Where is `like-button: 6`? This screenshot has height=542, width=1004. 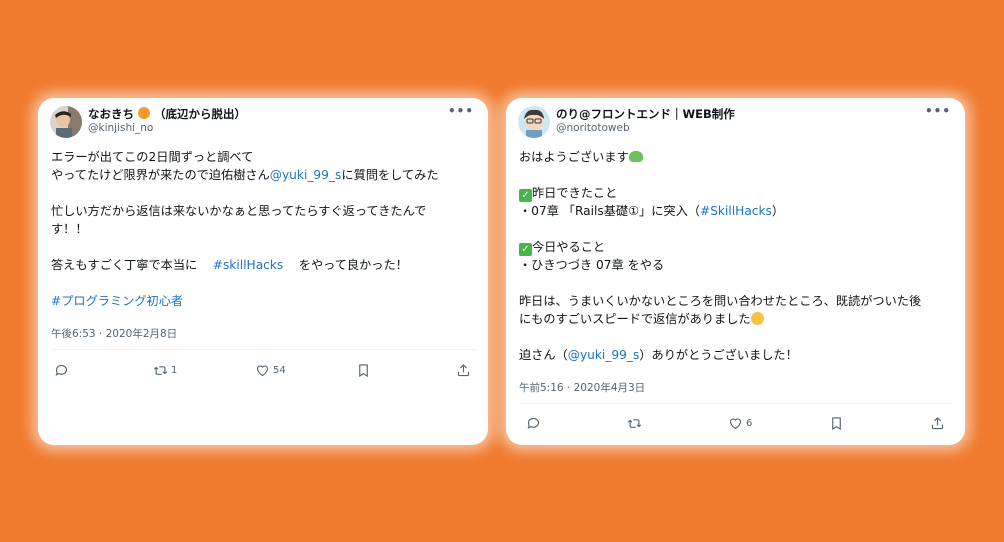
like-button: 6 is located at coordinates (740, 423).